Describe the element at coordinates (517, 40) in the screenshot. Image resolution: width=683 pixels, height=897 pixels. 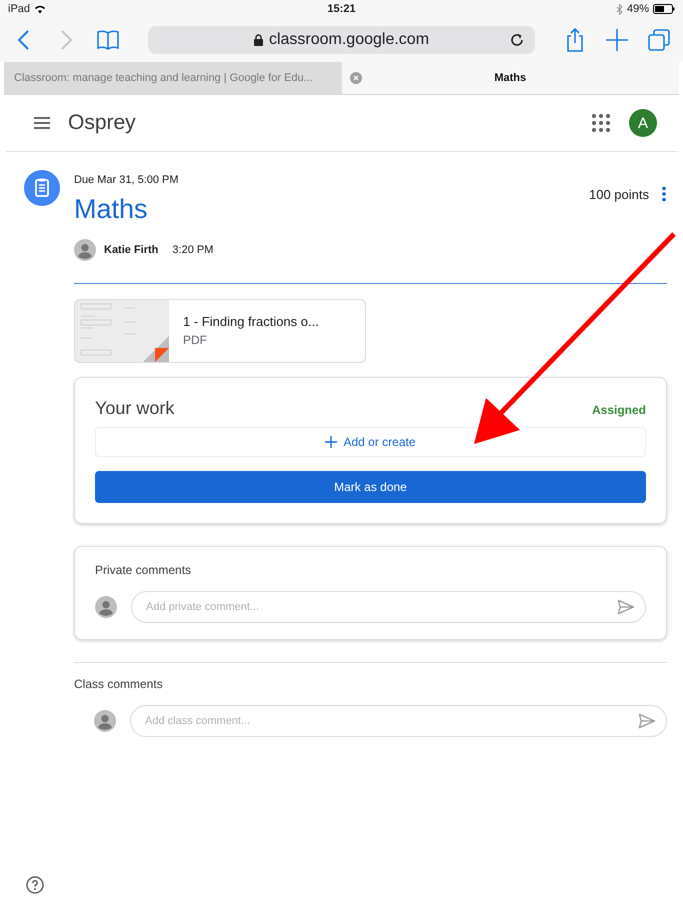
I see `reload-icon` at that location.